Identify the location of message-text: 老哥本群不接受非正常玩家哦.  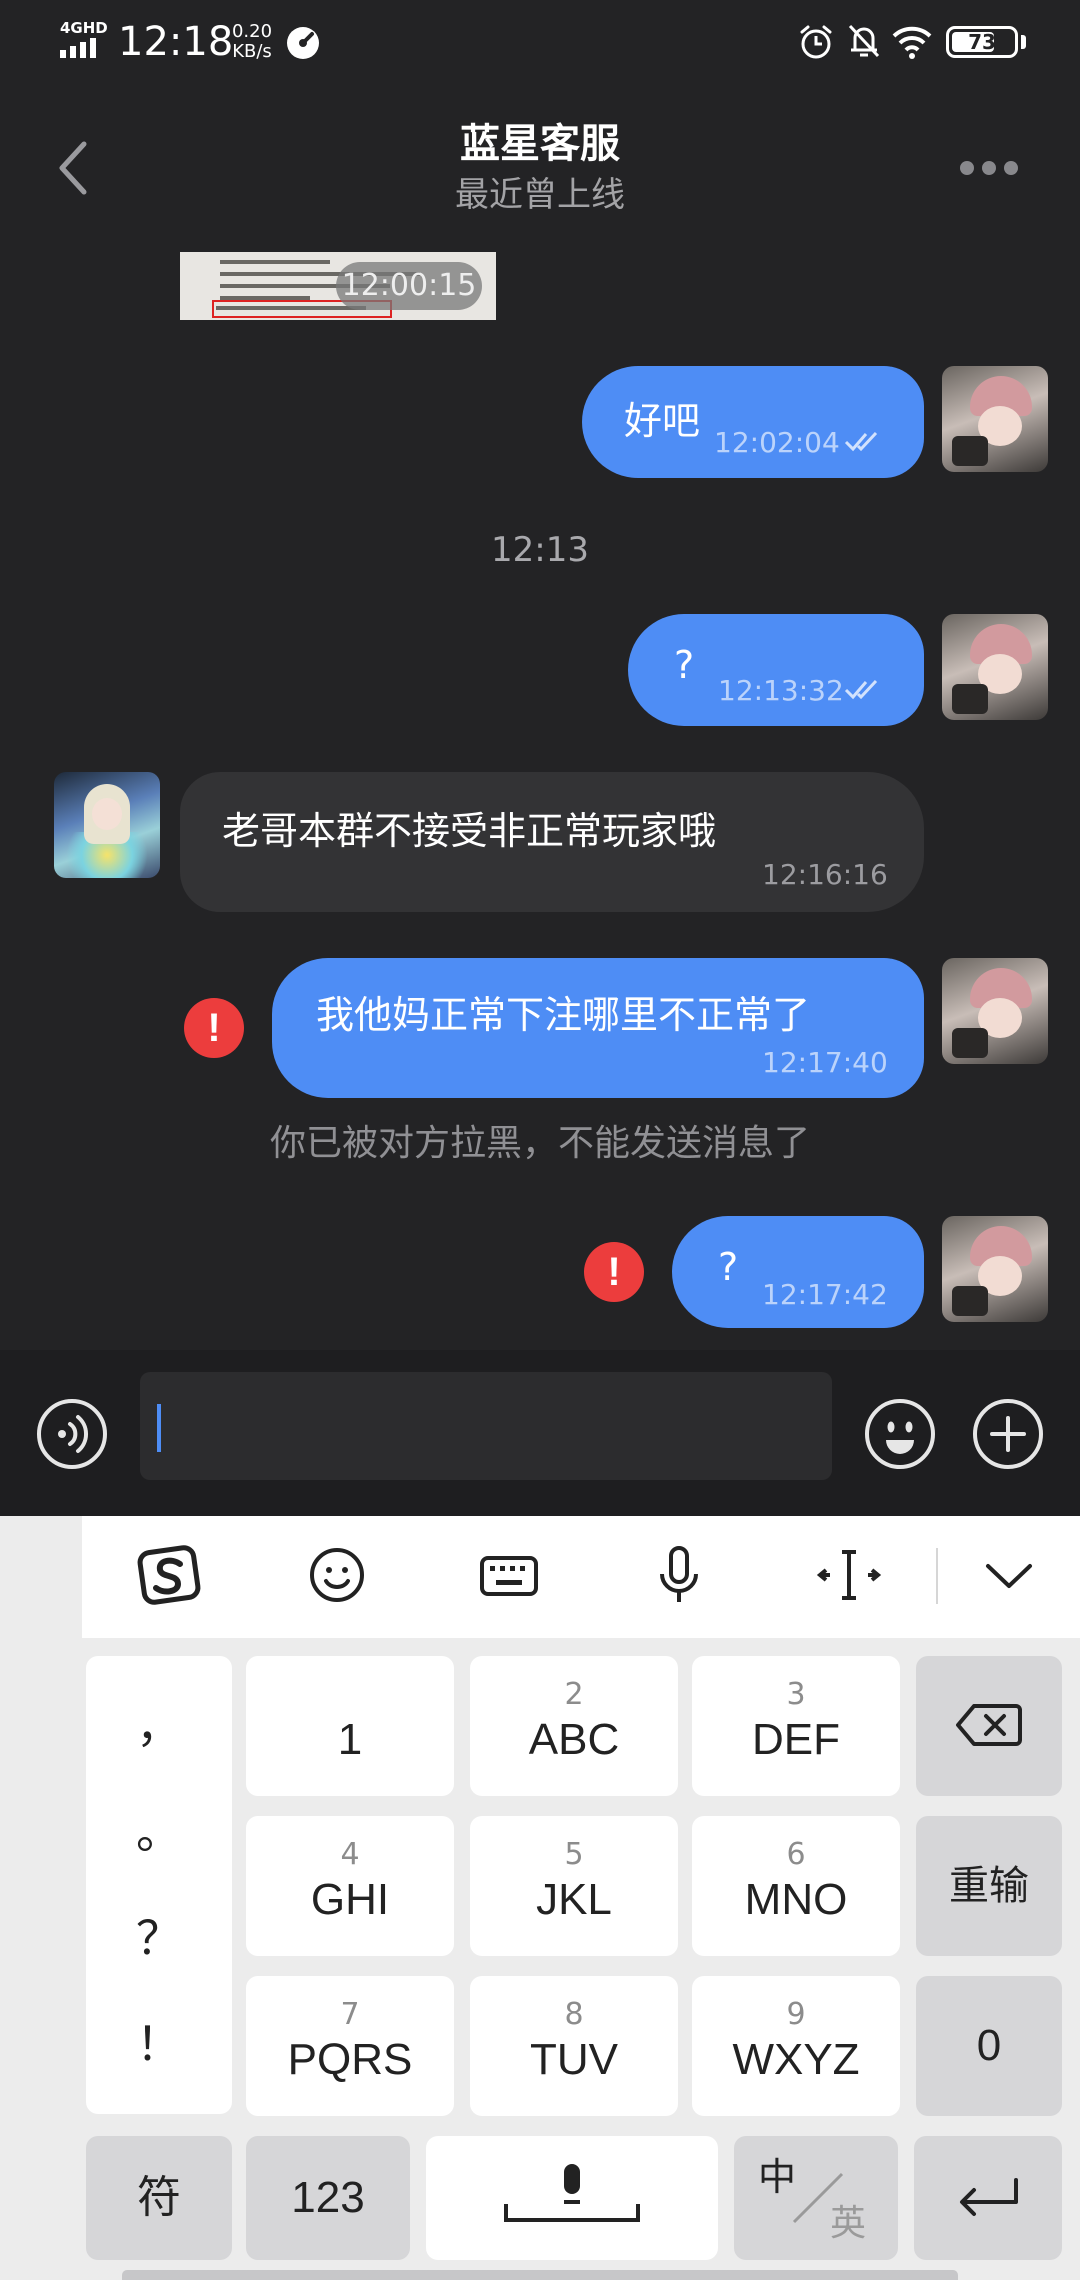
(469, 831).